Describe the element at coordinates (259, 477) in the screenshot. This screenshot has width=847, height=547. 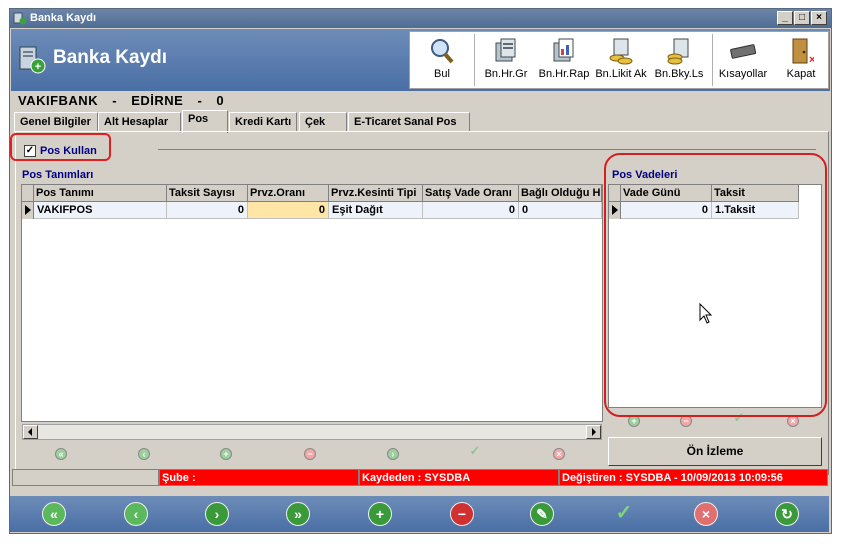
I see `status-sube: Şube :` at that location.